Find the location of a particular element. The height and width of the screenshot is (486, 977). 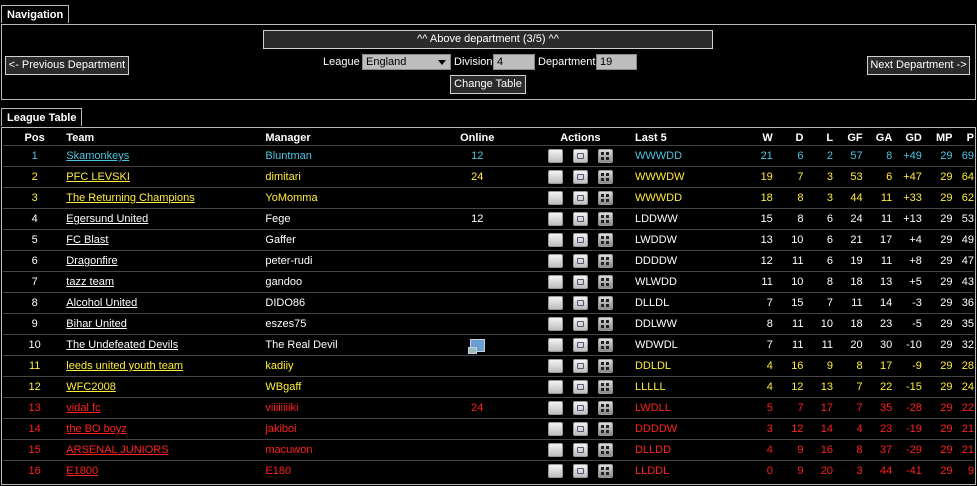

header-d: D is located at coordinates (788, 138).